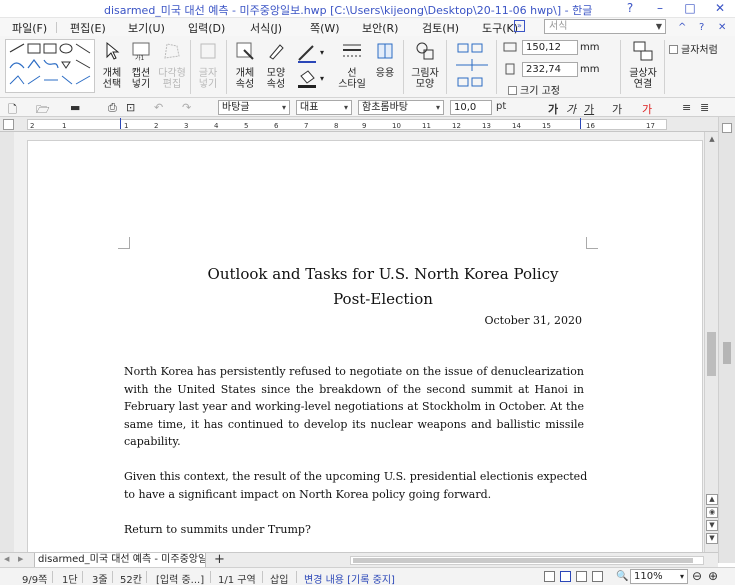  Describe the element at coordinates (146, 28) in the screenshot. I see `menu-view: 보기(U)` at that location.